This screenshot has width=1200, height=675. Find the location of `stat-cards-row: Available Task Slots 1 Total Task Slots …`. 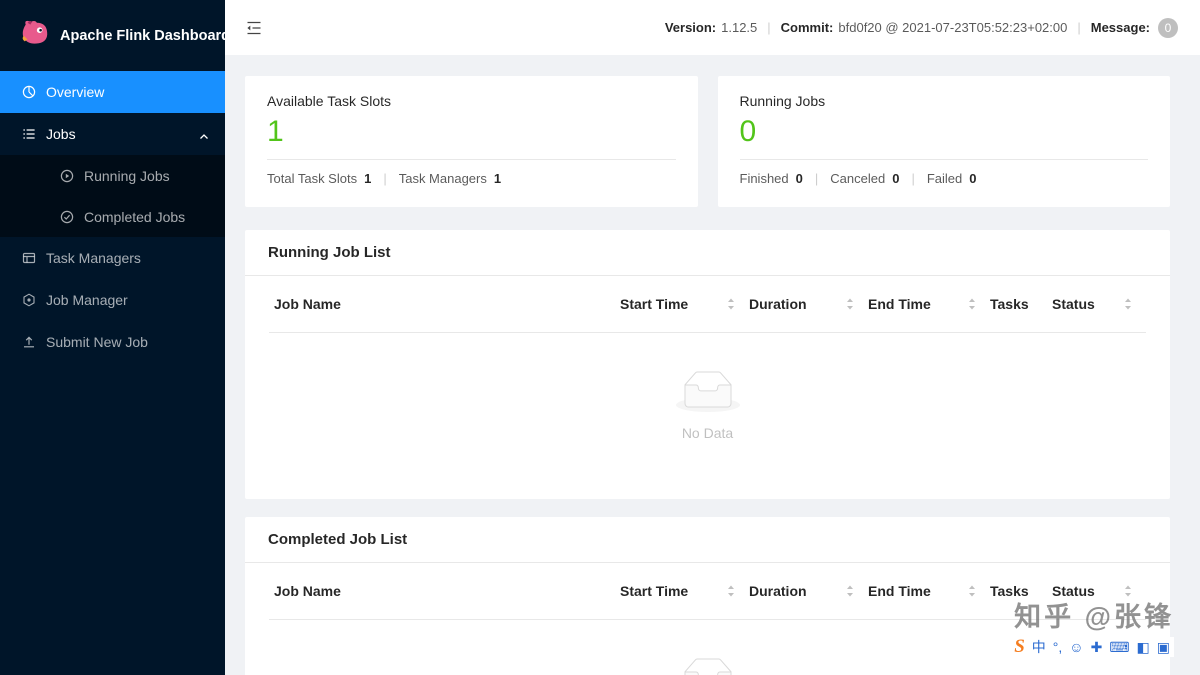

stat-cards-row: Available Task Slots 1 Total Task Slots … is located at coordinates (707, 141).